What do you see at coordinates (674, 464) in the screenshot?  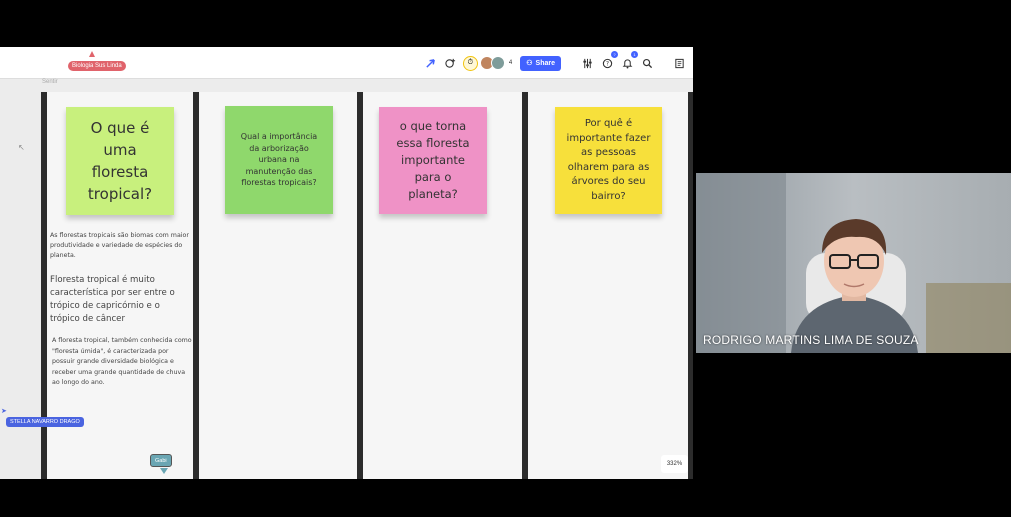 I see `zoom-level: 332%` at bounding box center [674, 464].